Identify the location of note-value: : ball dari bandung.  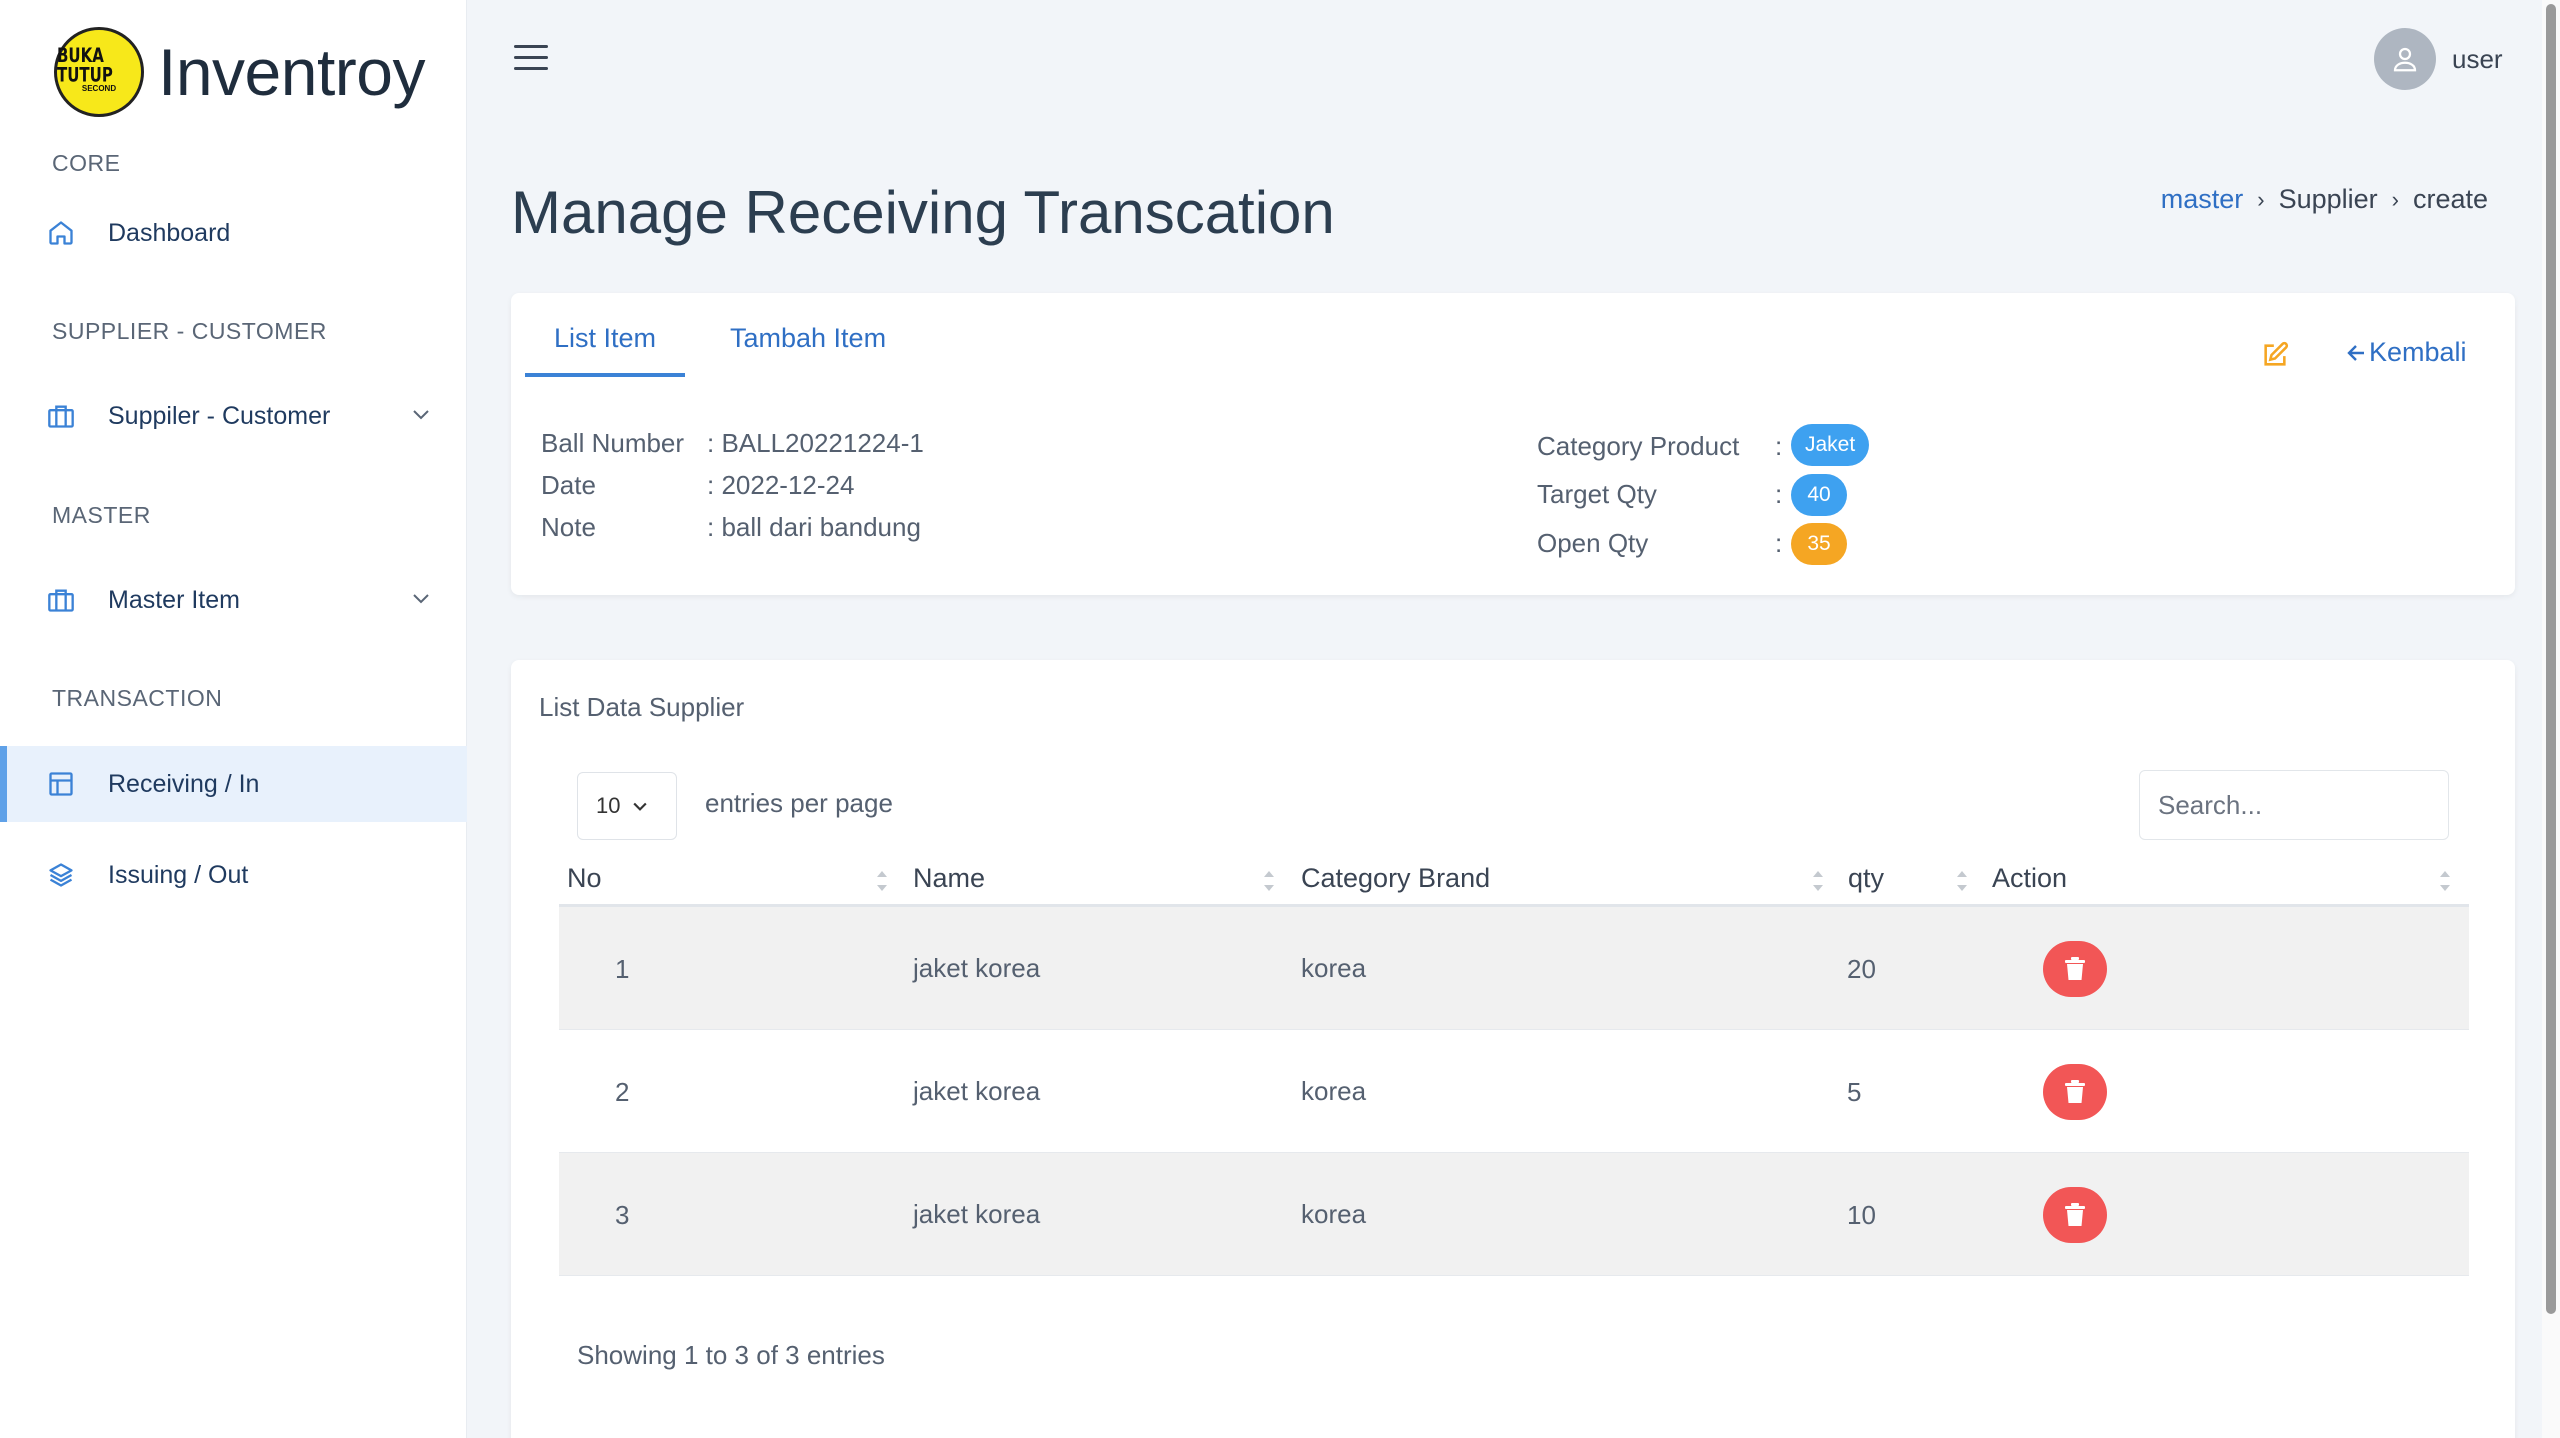
(814, 527).